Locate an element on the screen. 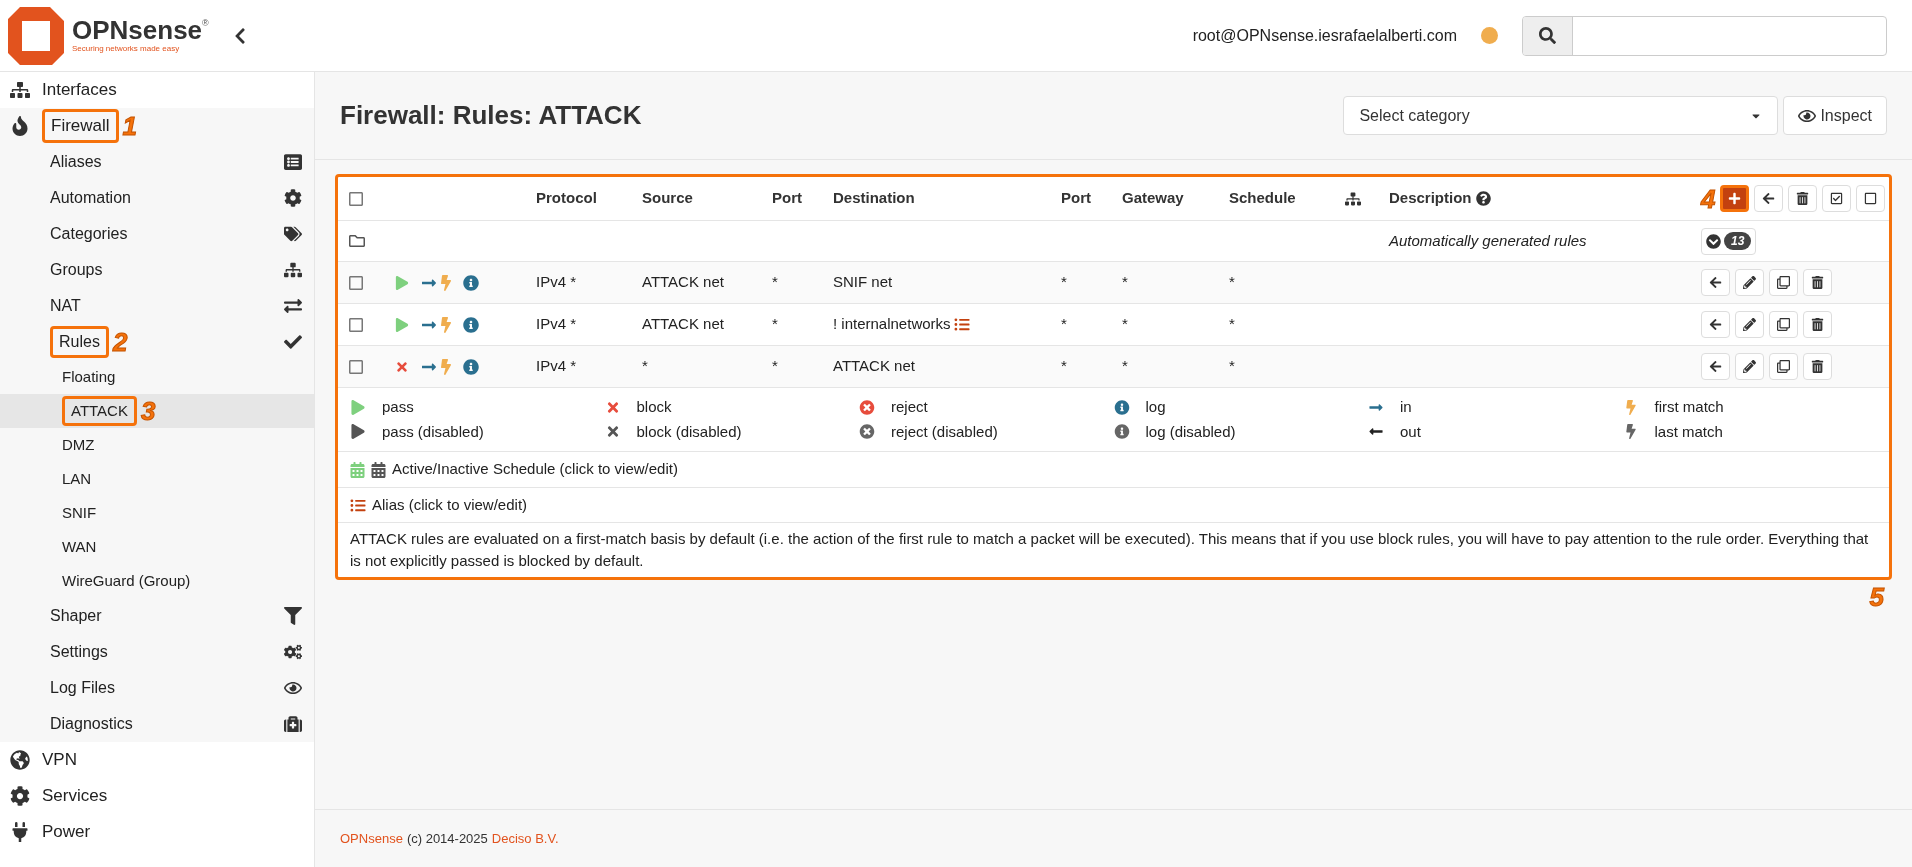 The image size is (1912, 867). page-title: Firewall: Rules: ATTACK is located at coordinates (491, 115).